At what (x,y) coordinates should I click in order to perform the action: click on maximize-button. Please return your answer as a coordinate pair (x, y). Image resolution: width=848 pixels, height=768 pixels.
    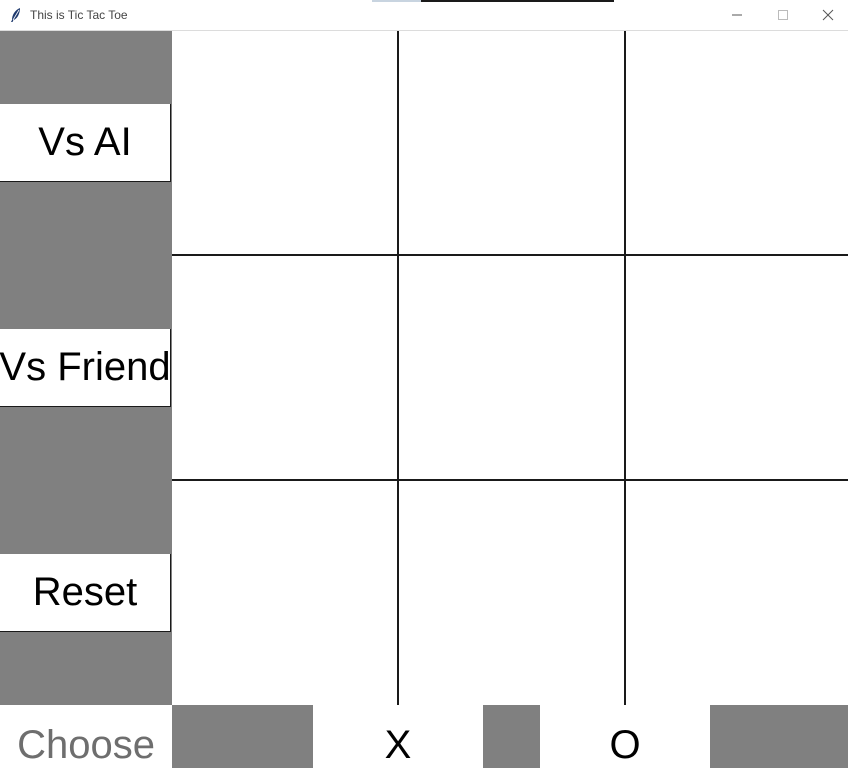
    Looking at the image, I should click on (783, 15).